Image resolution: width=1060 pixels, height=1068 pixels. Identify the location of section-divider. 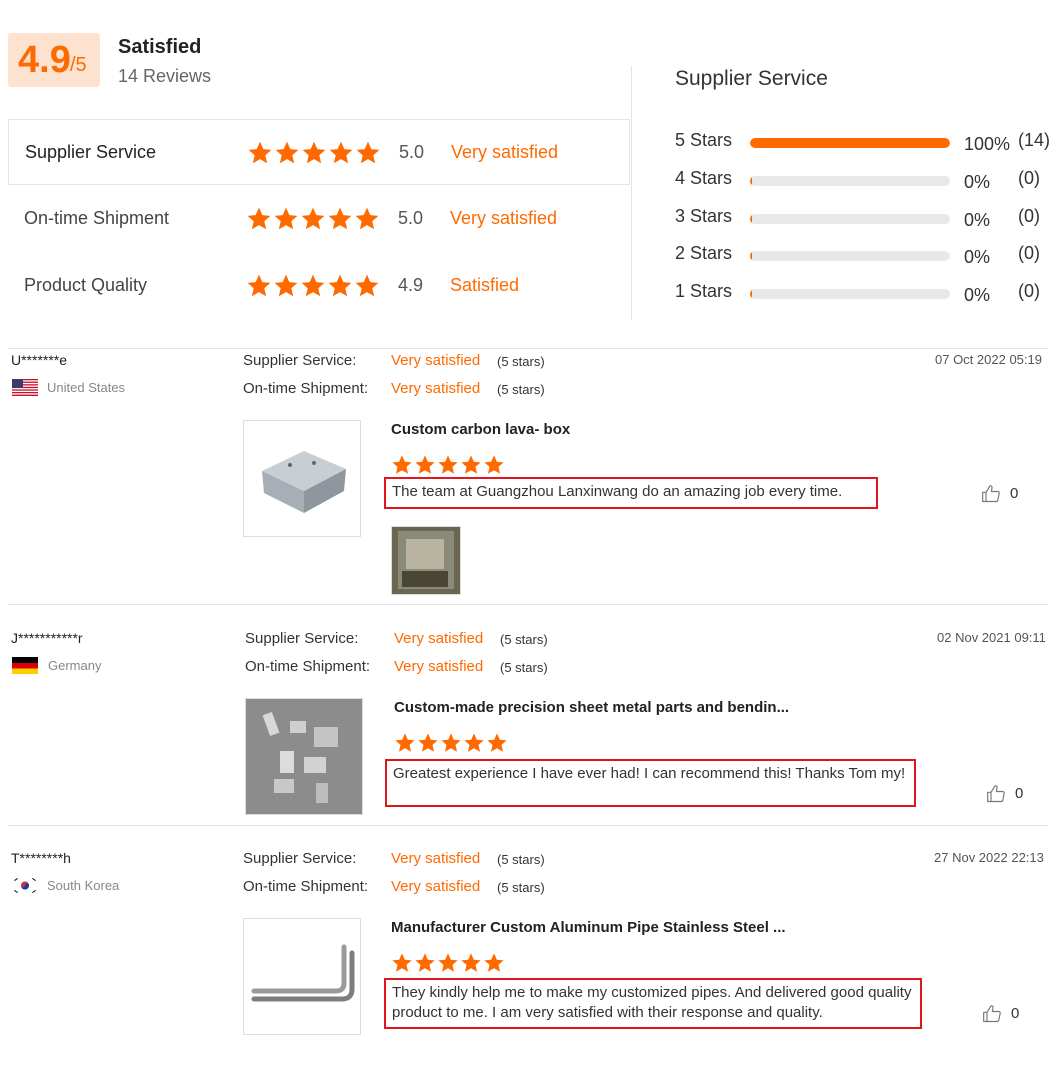
(528, 348).